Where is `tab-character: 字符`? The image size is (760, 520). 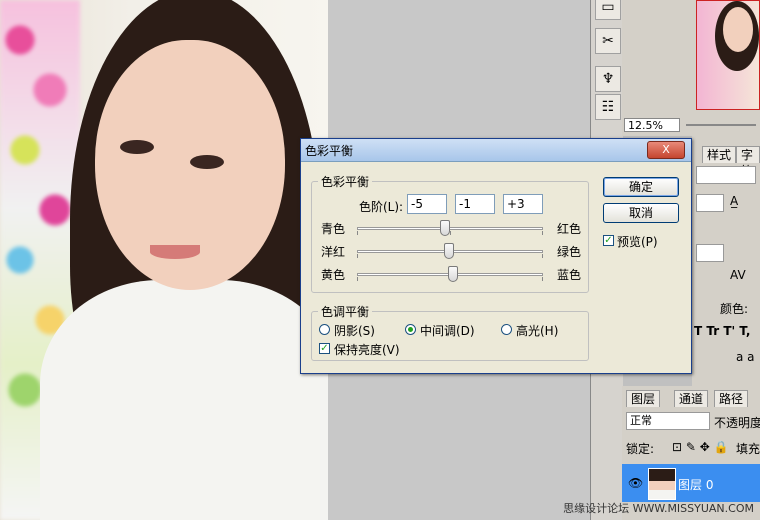 tab-character: 字符 is located at coordinates (748, 162).